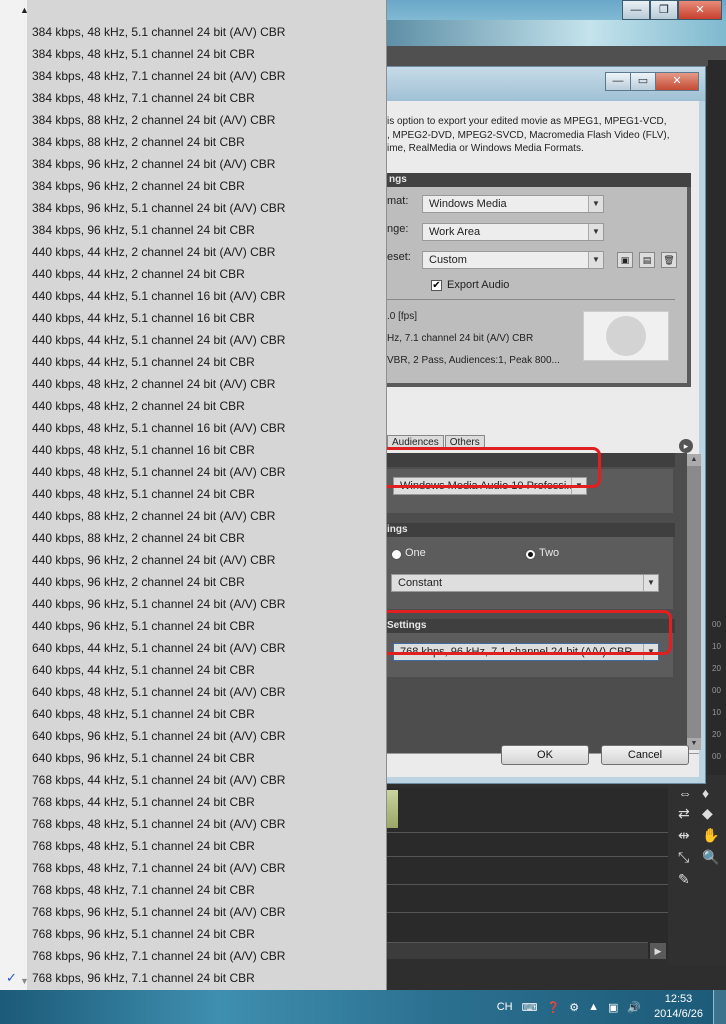  What do you see at coordinates (392, 809) in the screenshot?
I see `video-clip` at bounding box center [392, 809].